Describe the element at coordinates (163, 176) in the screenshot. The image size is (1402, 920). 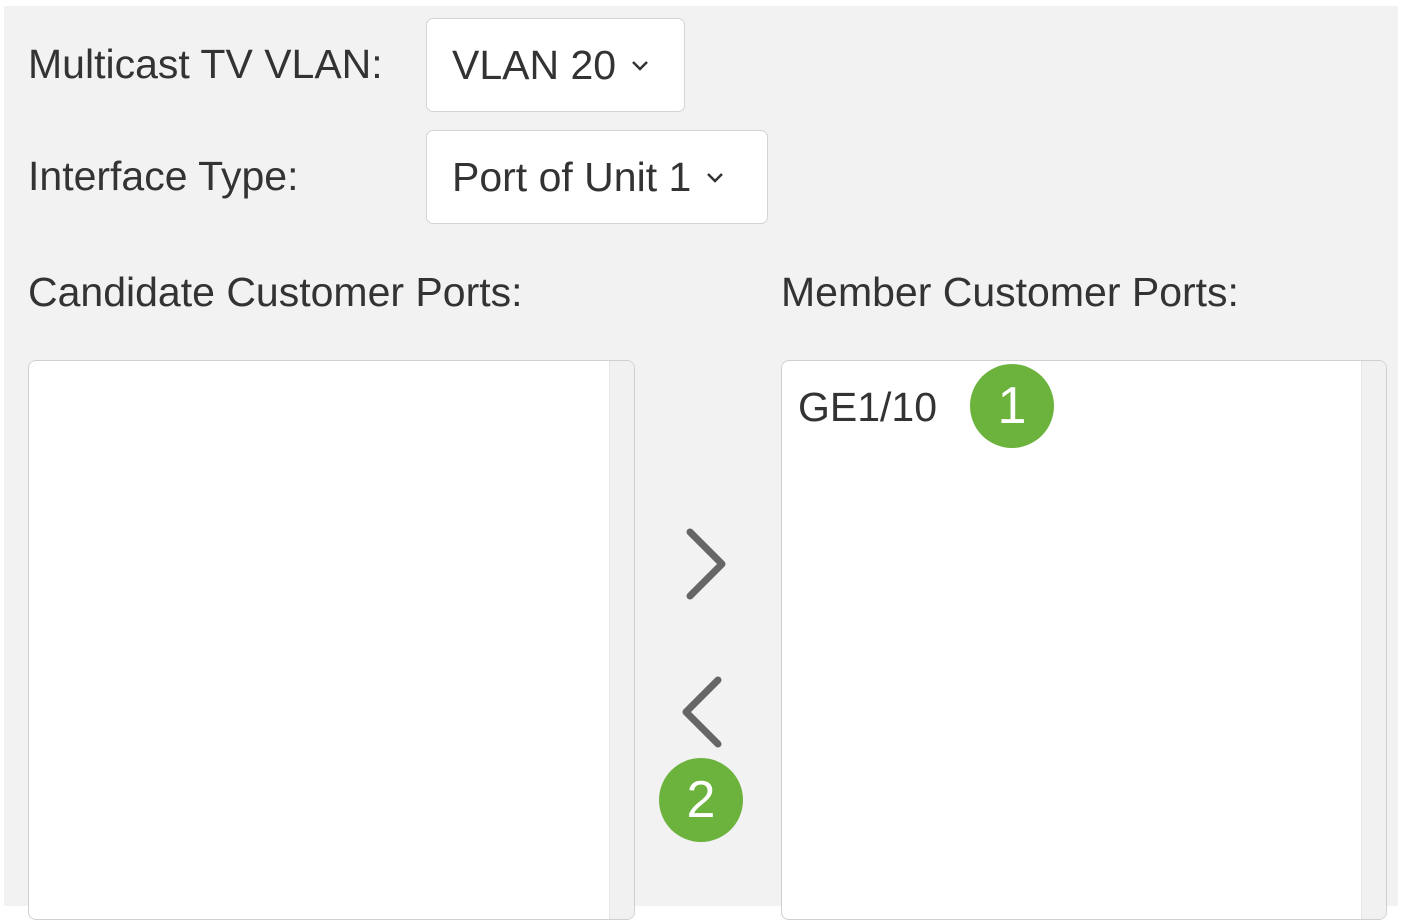
I see `interface-type-label: Interface Type:` at that location.